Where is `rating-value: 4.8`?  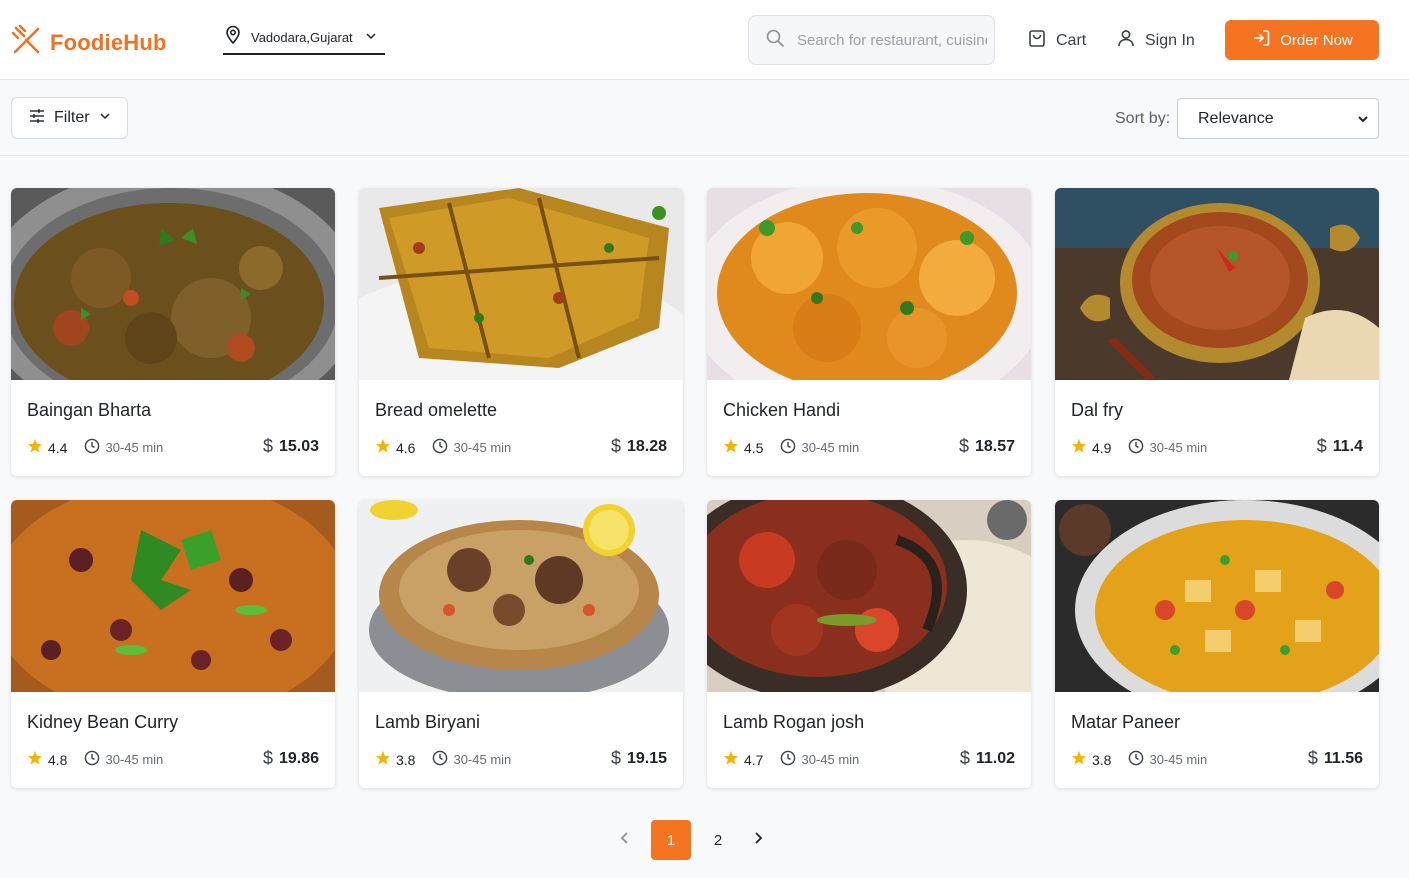
rating-value: 4.8 is located at coordinates (58, 759).